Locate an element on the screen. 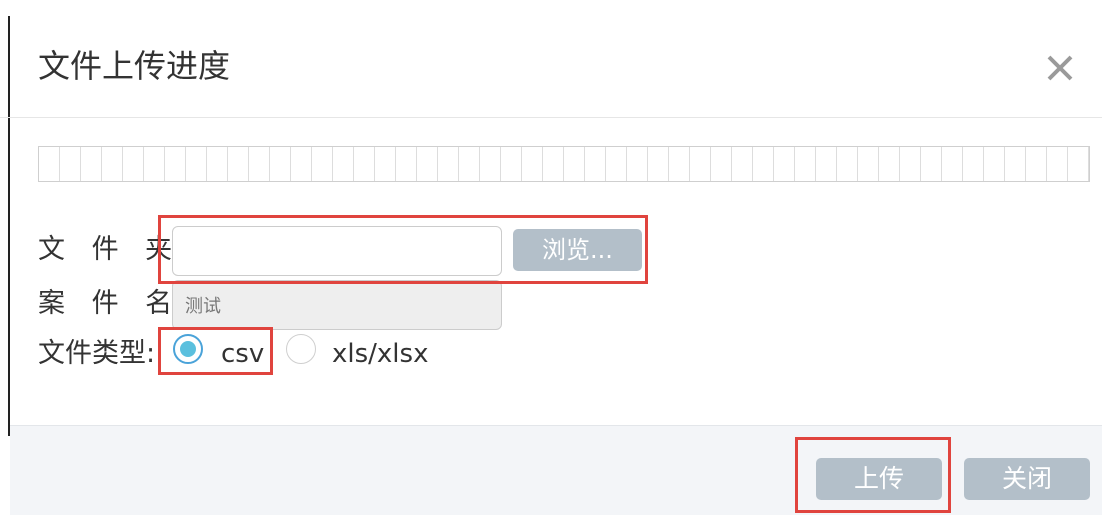 This screenshot has height=515, width=1102. radio-xls-xlsx-label: xls/xlsx is located at coordinates (380, 354).